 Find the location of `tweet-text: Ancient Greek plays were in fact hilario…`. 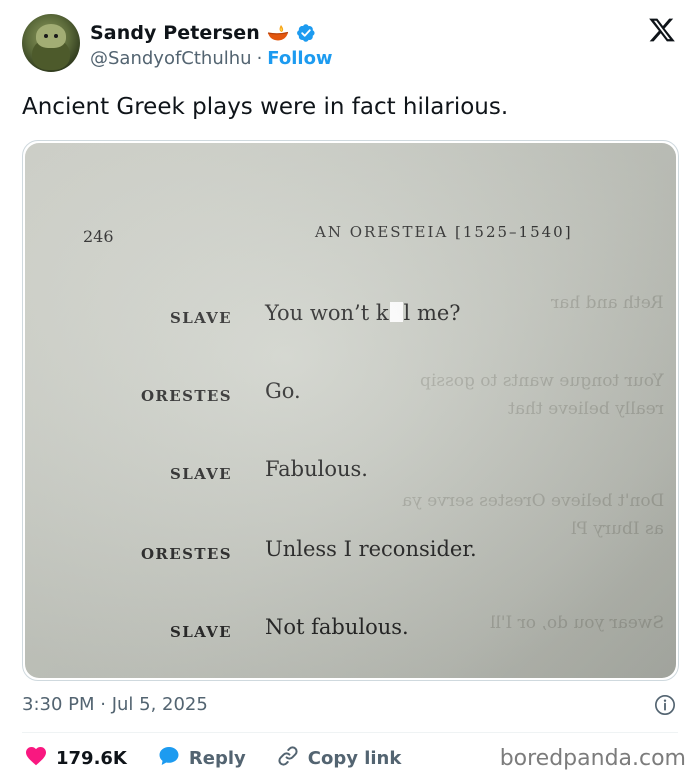

tweet-text: Ancient Greek plays were in fact hilario… is located at coordinates (265, 107).